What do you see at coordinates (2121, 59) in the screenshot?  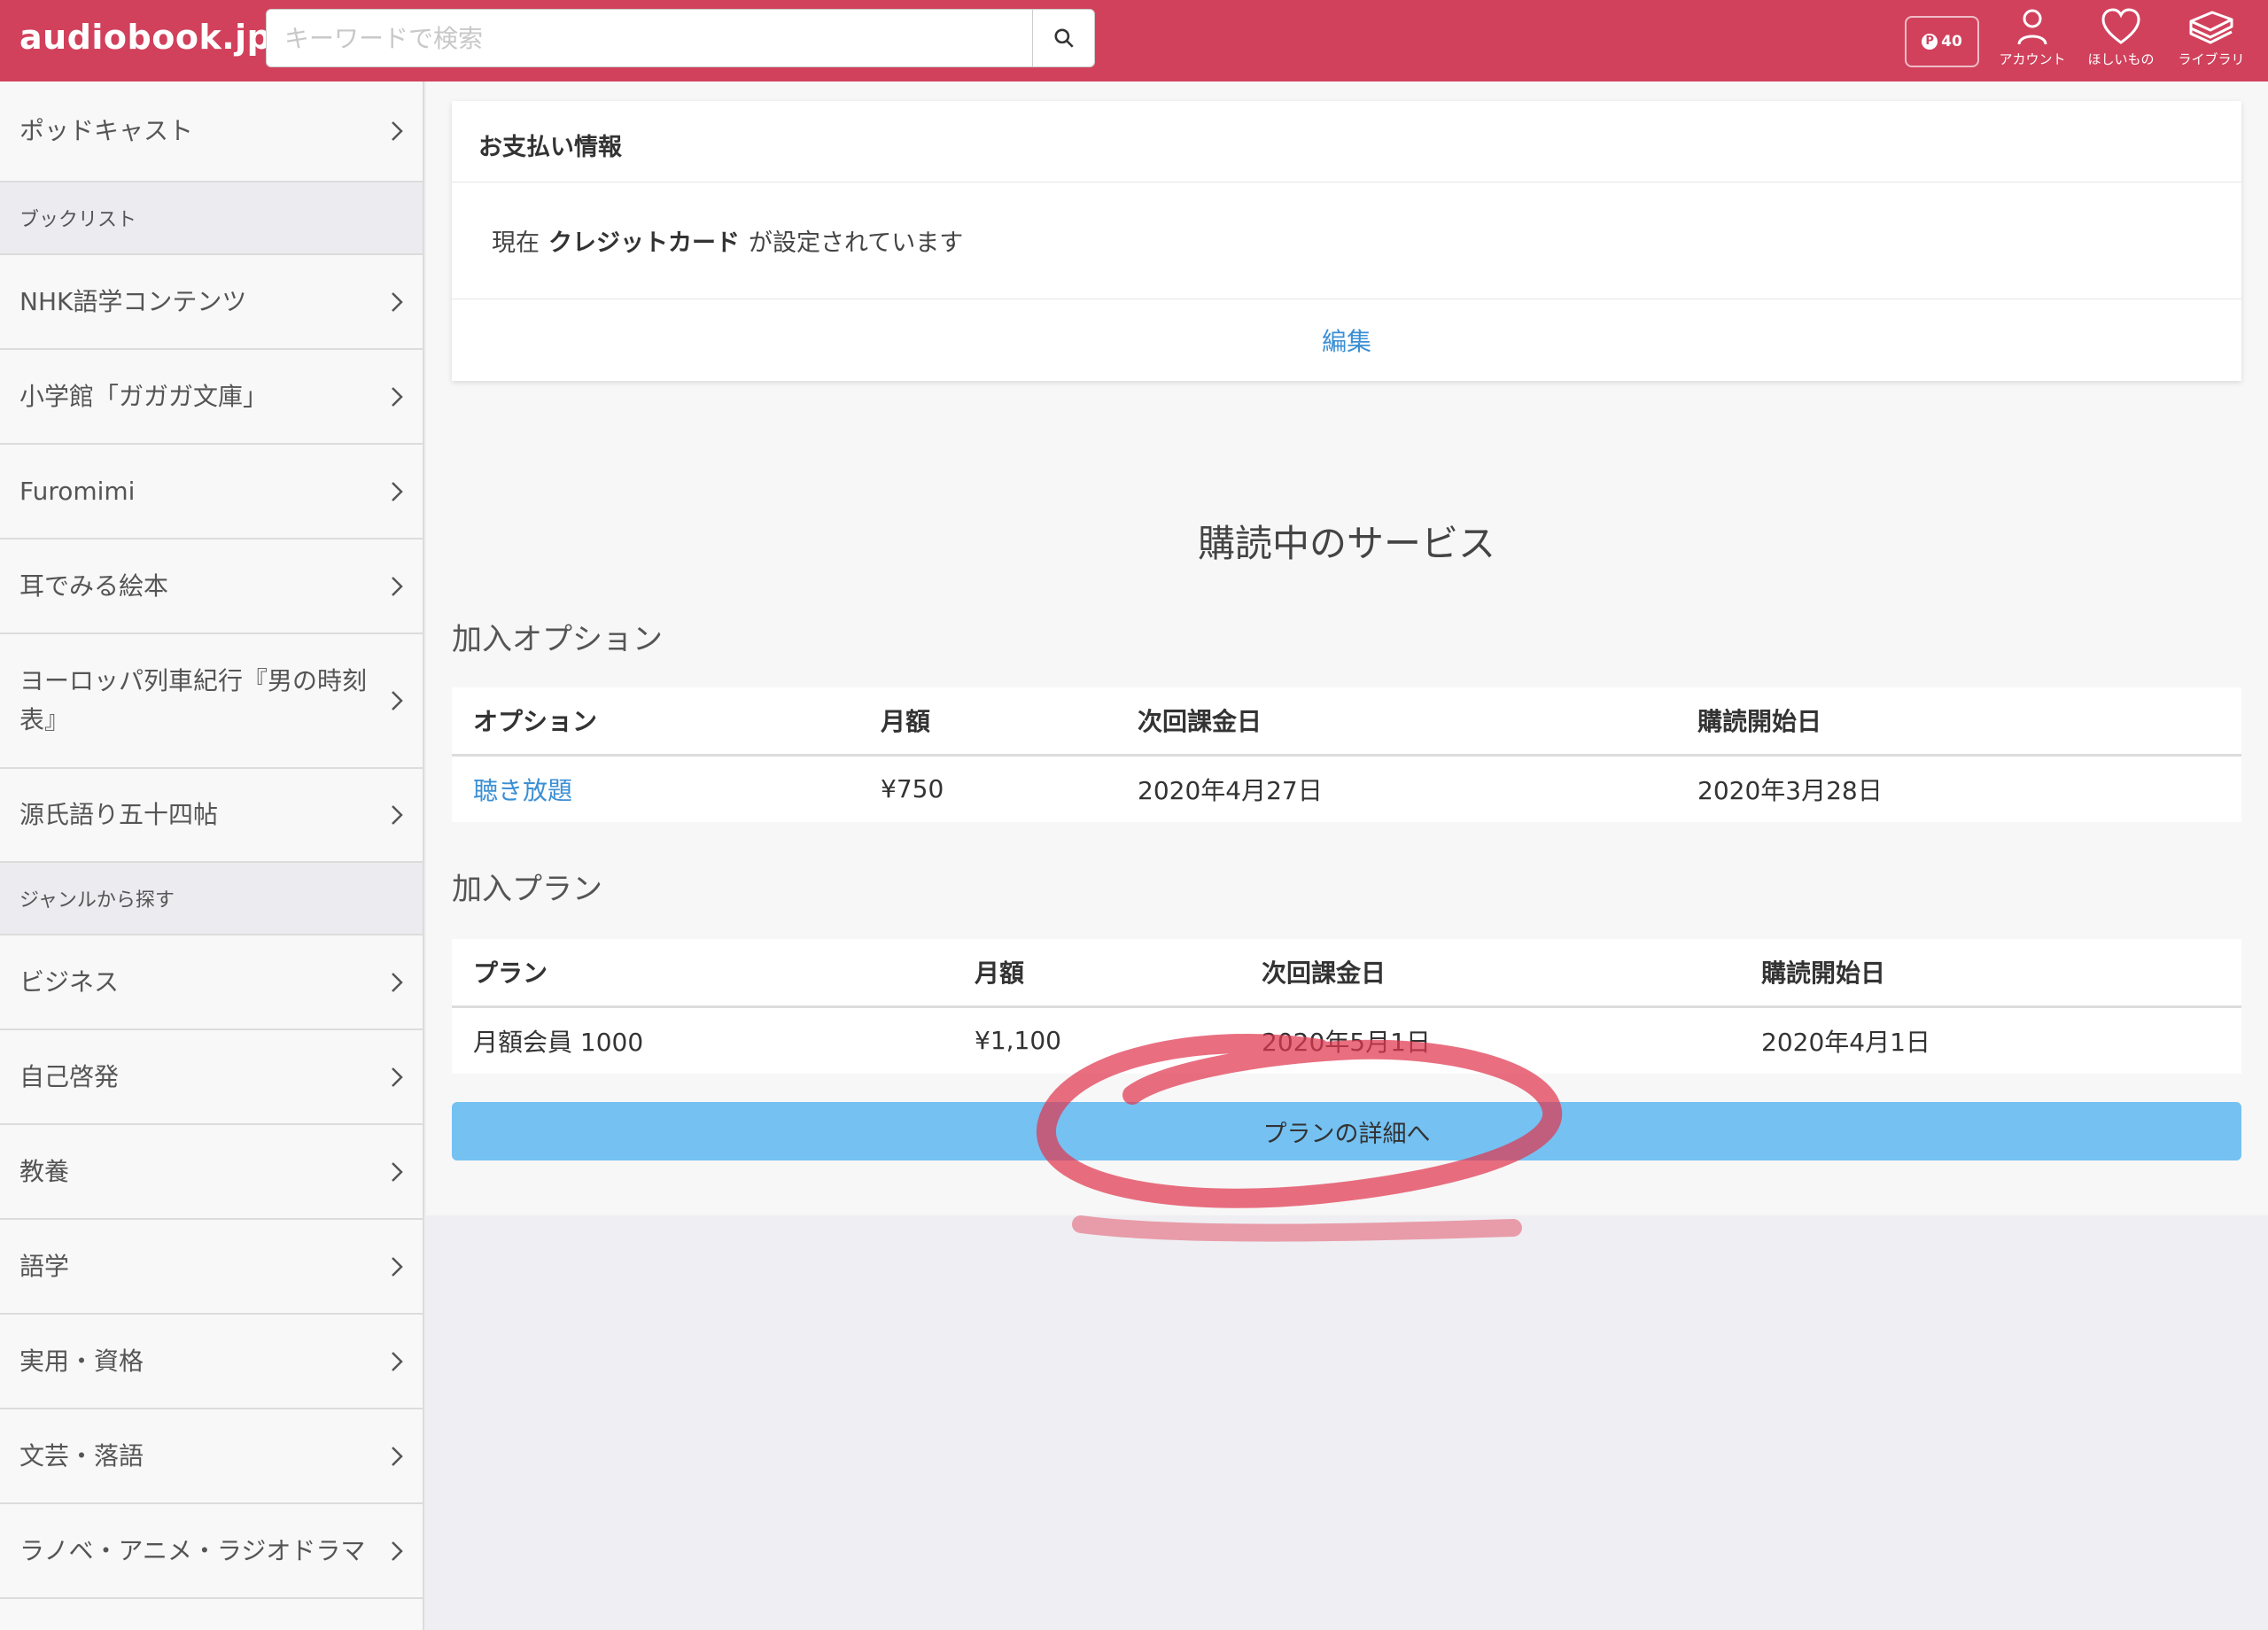 I see `wishlist-label: ほしいもの` at bounding box center [2121, 59].